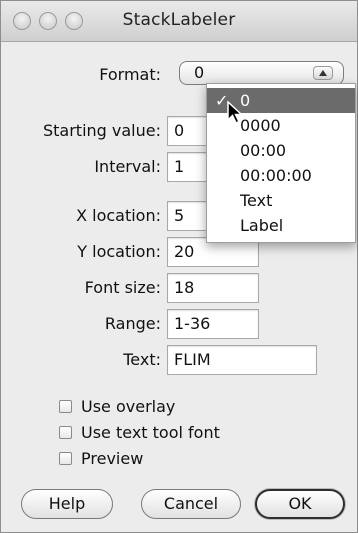  I want to click on interval-label: Interval:, so click(127, 166).